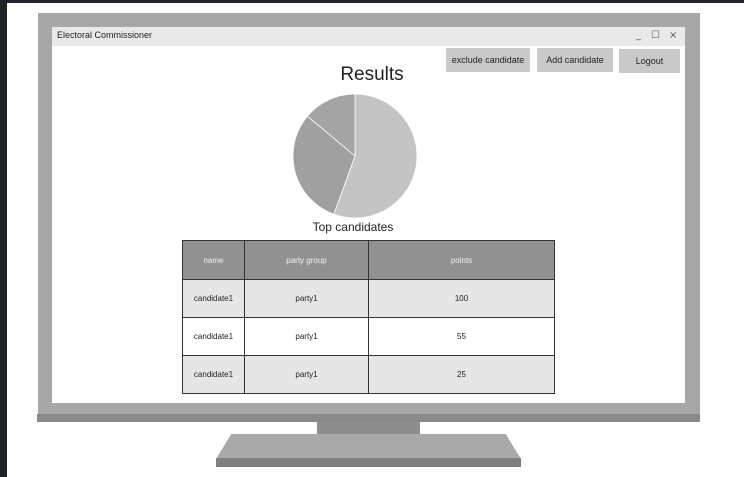 The width and height of the screenshot is (744, 477). What do you see at coordinates (306, 260) in the screenshot?
I see `column-header-party-group: party group` at bounding box center [306, 260].